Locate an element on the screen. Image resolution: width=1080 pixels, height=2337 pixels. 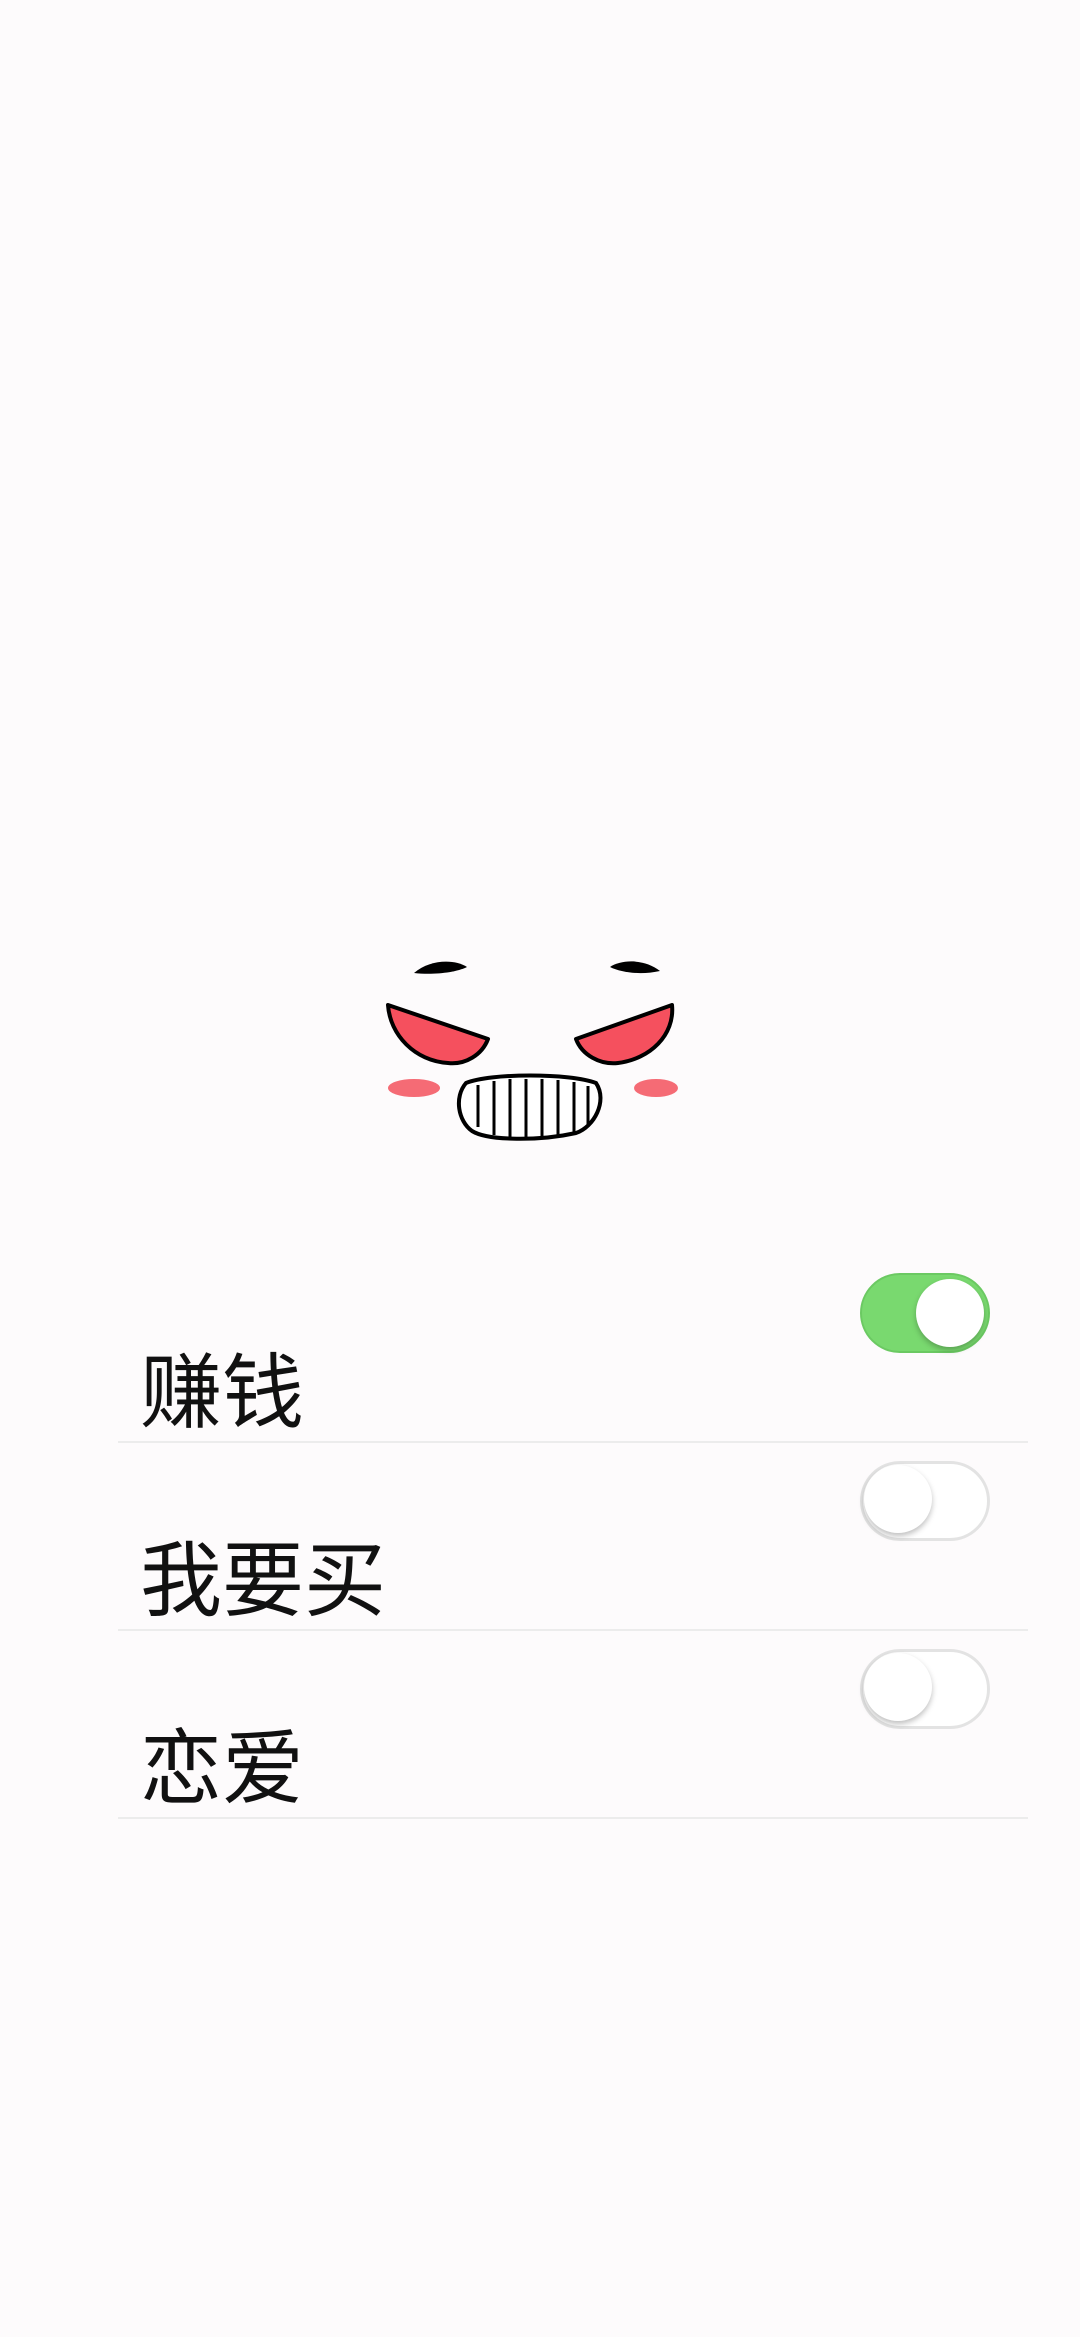
settings-row-romance: 恋爱 is located at coordinates (573, 1725).